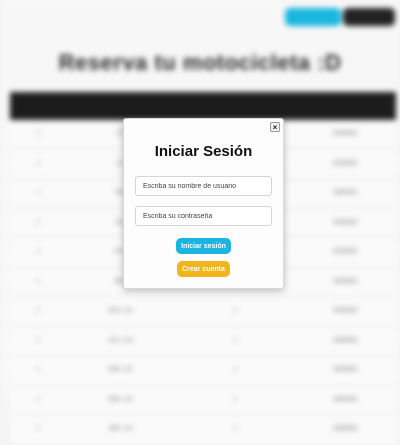 Image resolution: width=400 pixels, height=445 pixels. What do you see at coordinates (203, 216) in the screenshot?
I see `password-input` at bounding box center [203, 216].